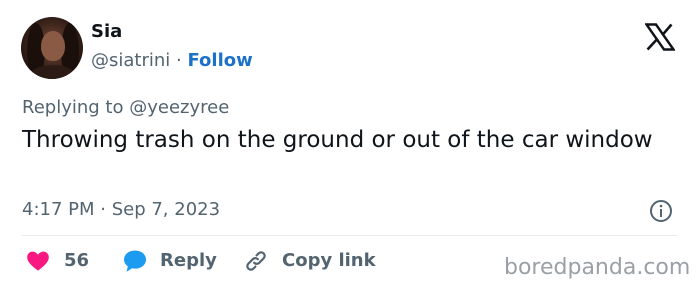 This screenshot has height=288, width=700. Describe the element at coordinates (38, 261) in the screenshot. I see `heart-icon` at that location.